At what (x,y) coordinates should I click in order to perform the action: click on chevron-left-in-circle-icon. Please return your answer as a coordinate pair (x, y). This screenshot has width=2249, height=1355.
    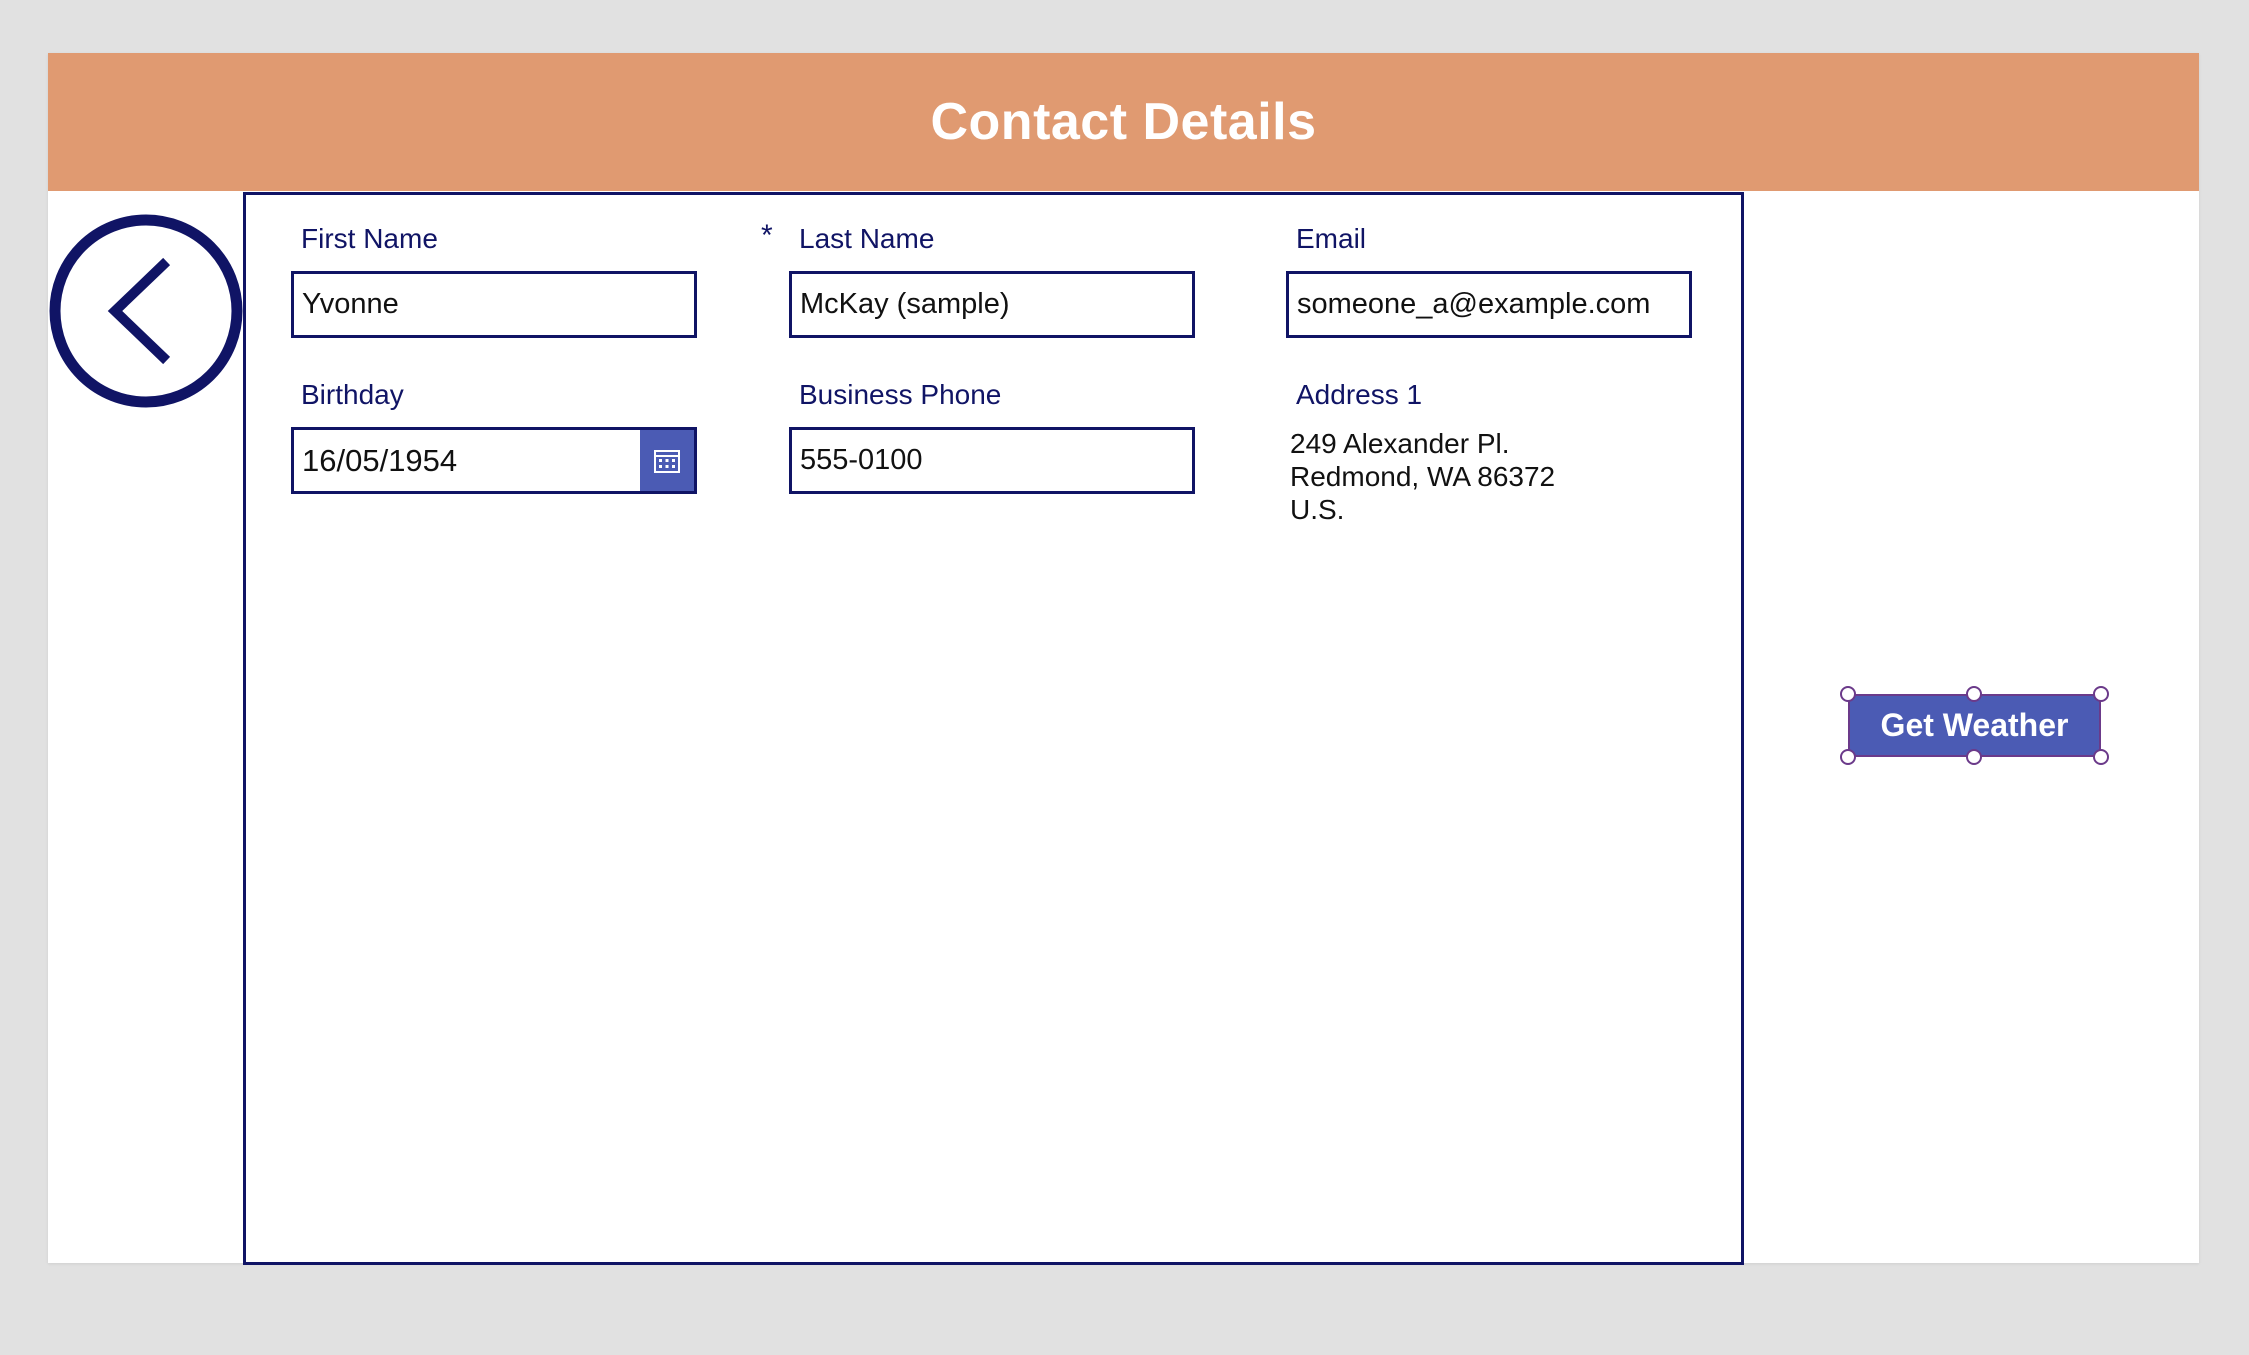
    Looking at the image, I should click on (146, 311).